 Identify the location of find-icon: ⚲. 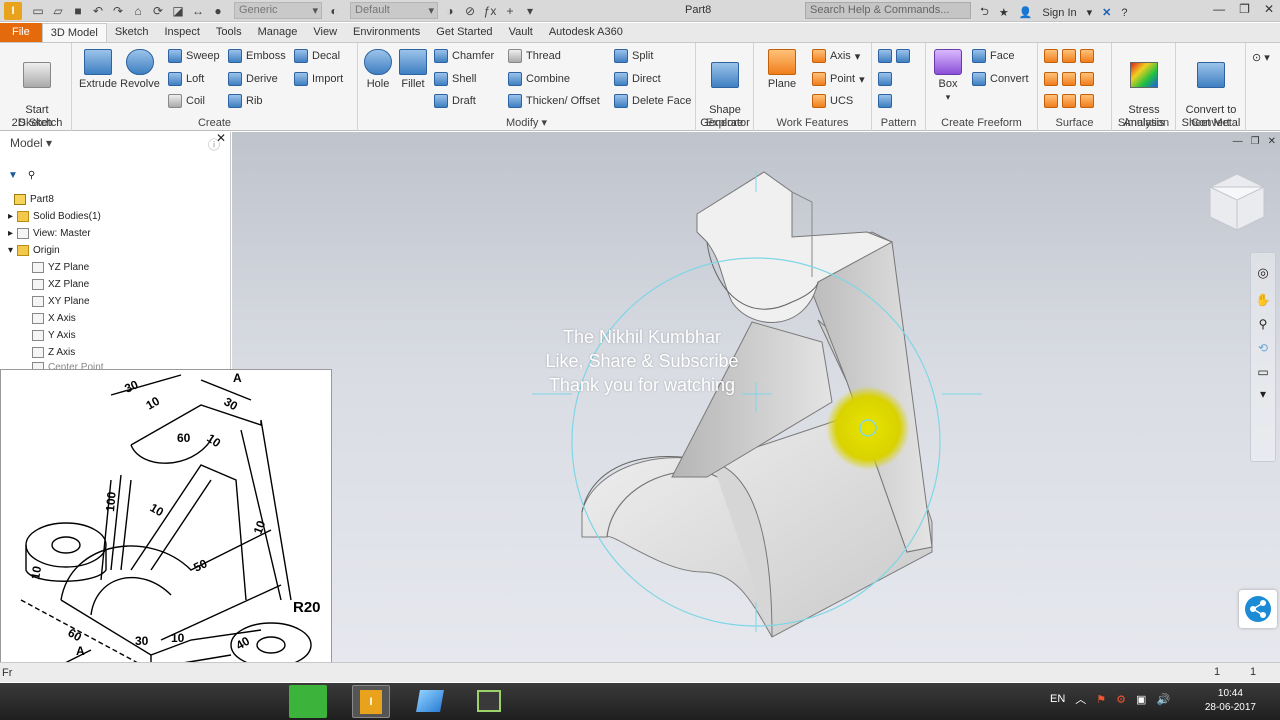
(31, 175).